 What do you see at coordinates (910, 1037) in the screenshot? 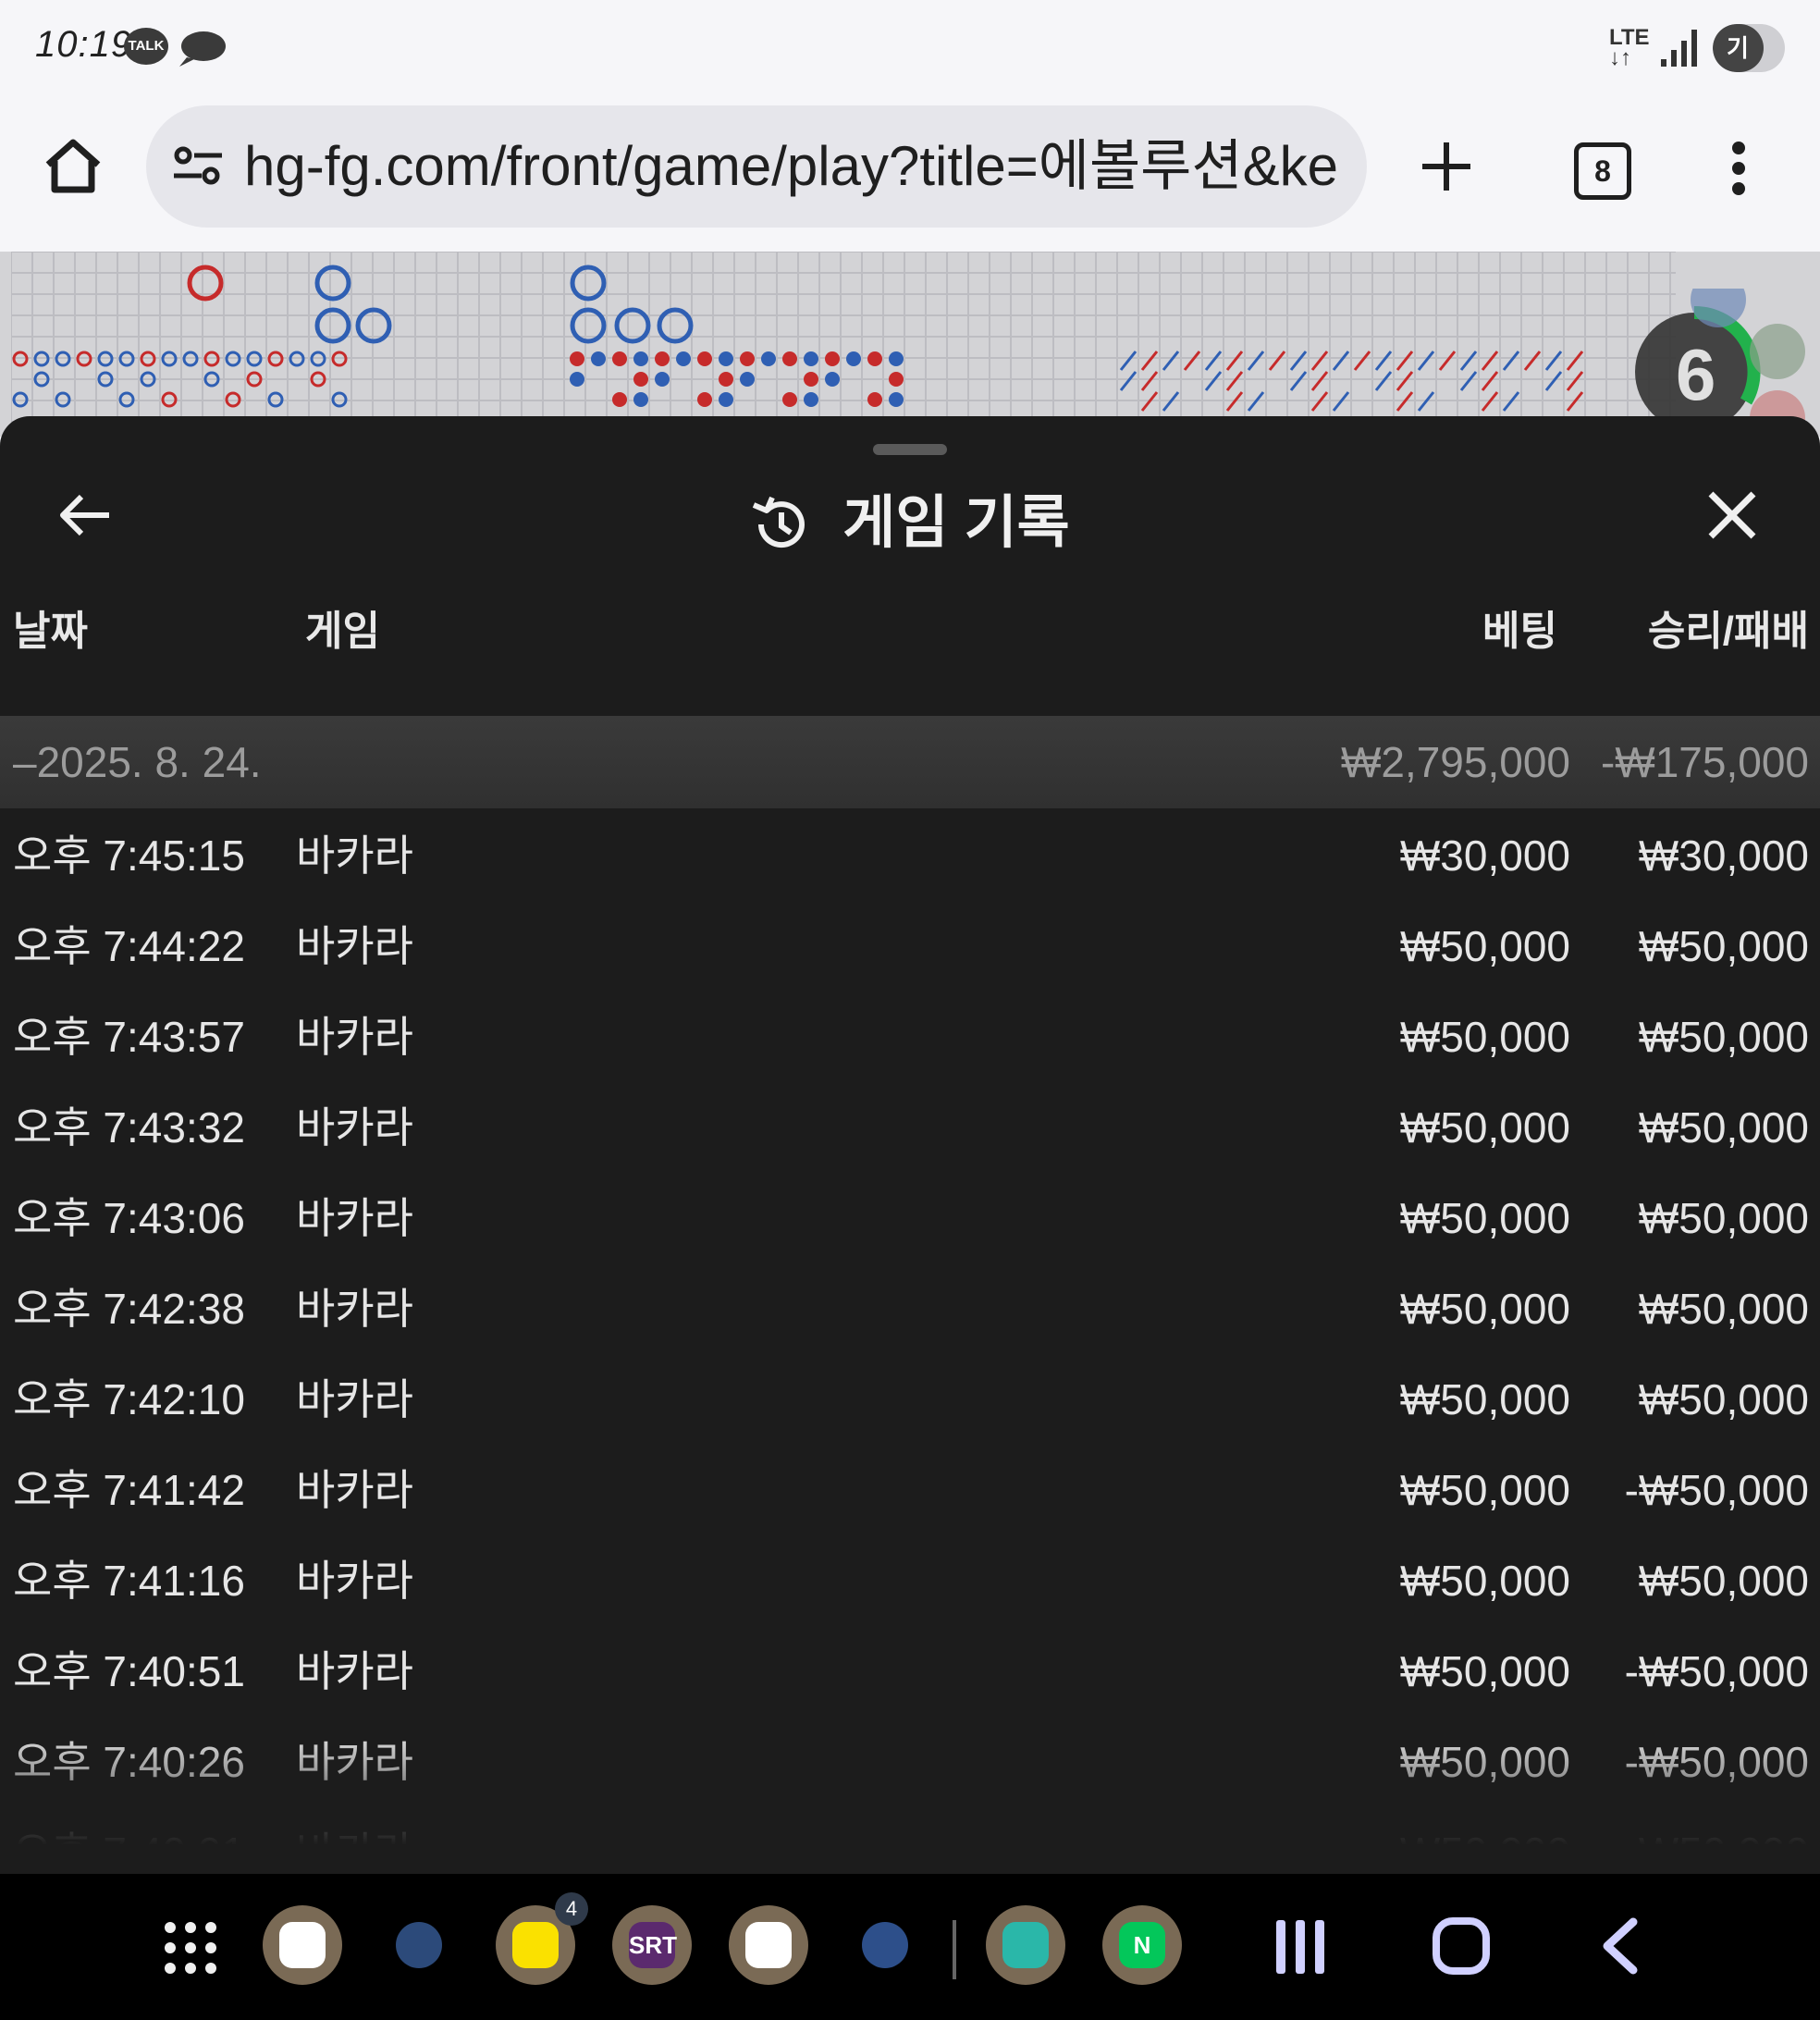
I see `table-row: 오후 7:43:57 바카라 ₩50,000 ₩50,000` at bounding box center [910, 1037].